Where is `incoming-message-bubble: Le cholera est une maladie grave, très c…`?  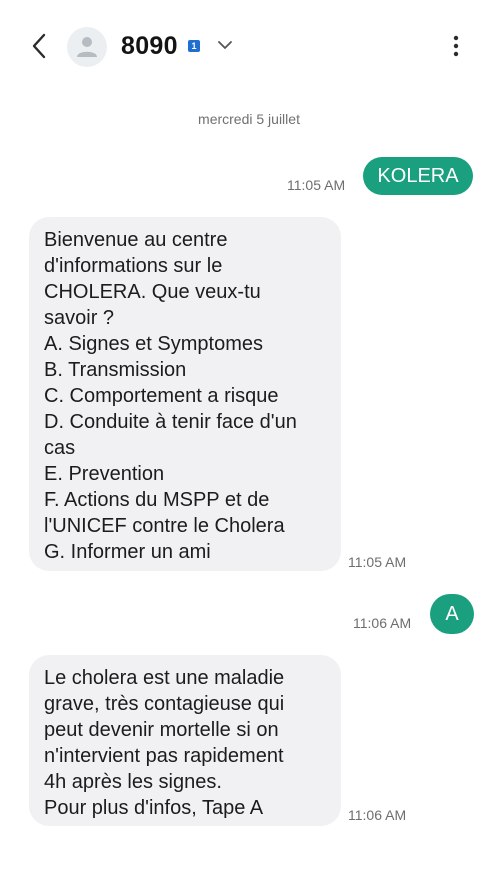 incoming-message-bubble: Le cholera est une maladie grave, très c… is located at coordinates (185, 740).